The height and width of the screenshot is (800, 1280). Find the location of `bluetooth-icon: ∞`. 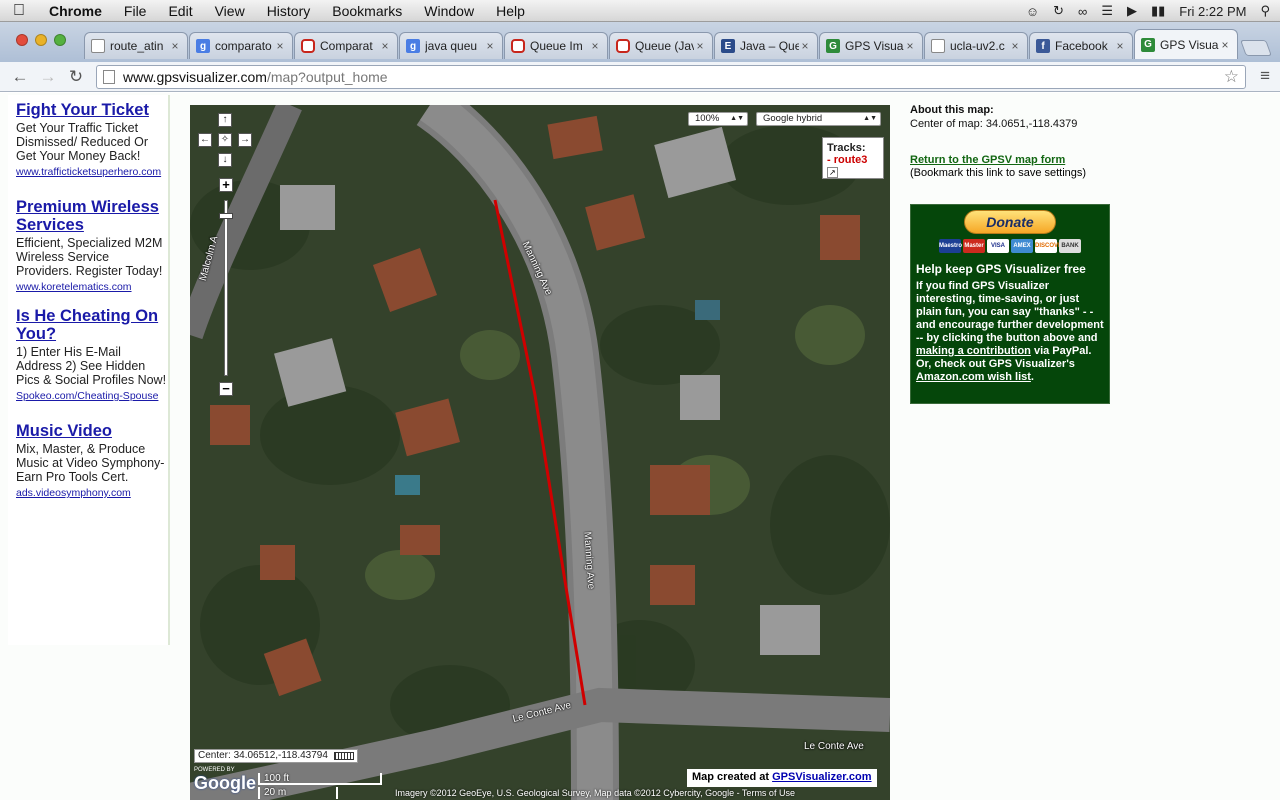

bluetooth-icon: ∞ is located at coordinates (1082, 11).